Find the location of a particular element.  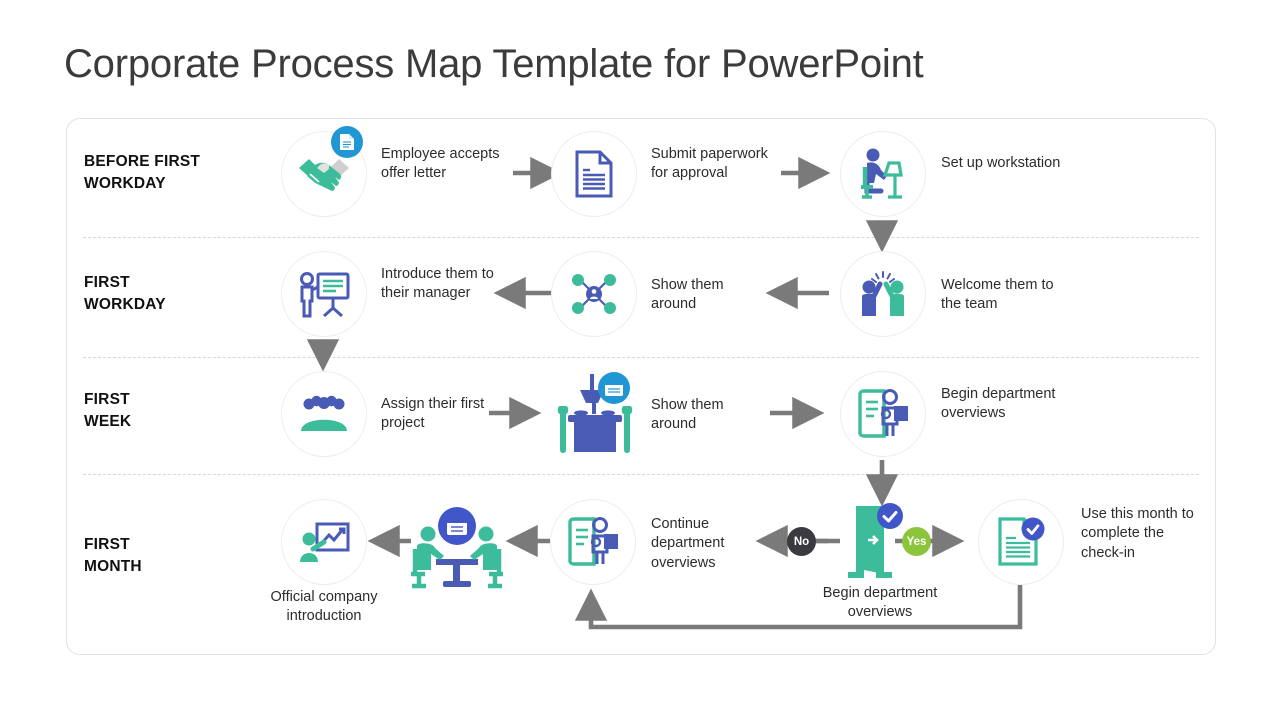

step-circle-r2c1 is located at coordinates (324, 294).